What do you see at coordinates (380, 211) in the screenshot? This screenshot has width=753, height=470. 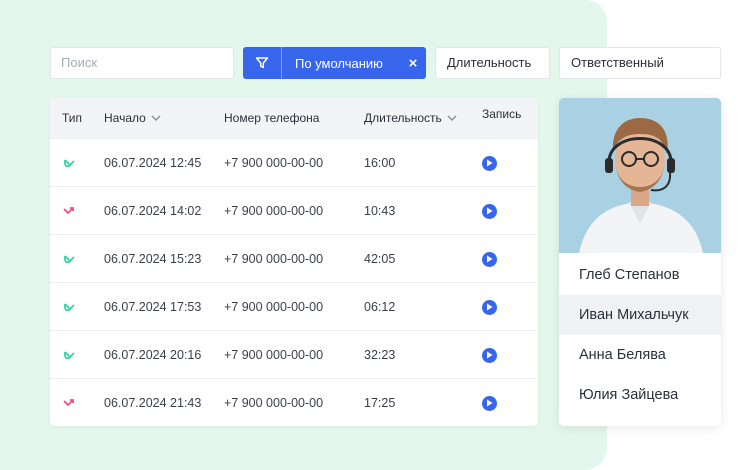 I see `call-duration: 10:43` at bounding box center [380, 211].